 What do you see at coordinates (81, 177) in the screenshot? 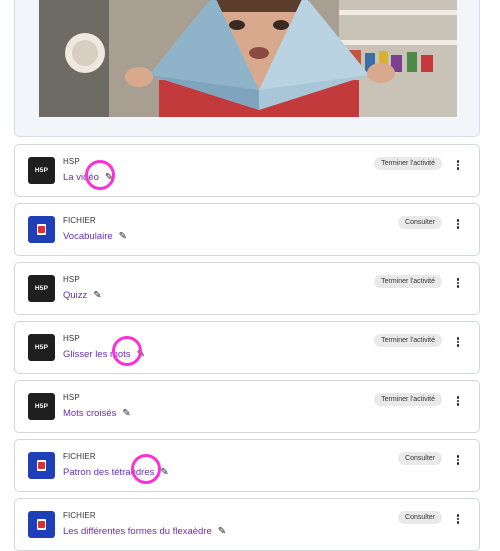
I see `activity-title: La vidéo` at bounding box center [81, 177].